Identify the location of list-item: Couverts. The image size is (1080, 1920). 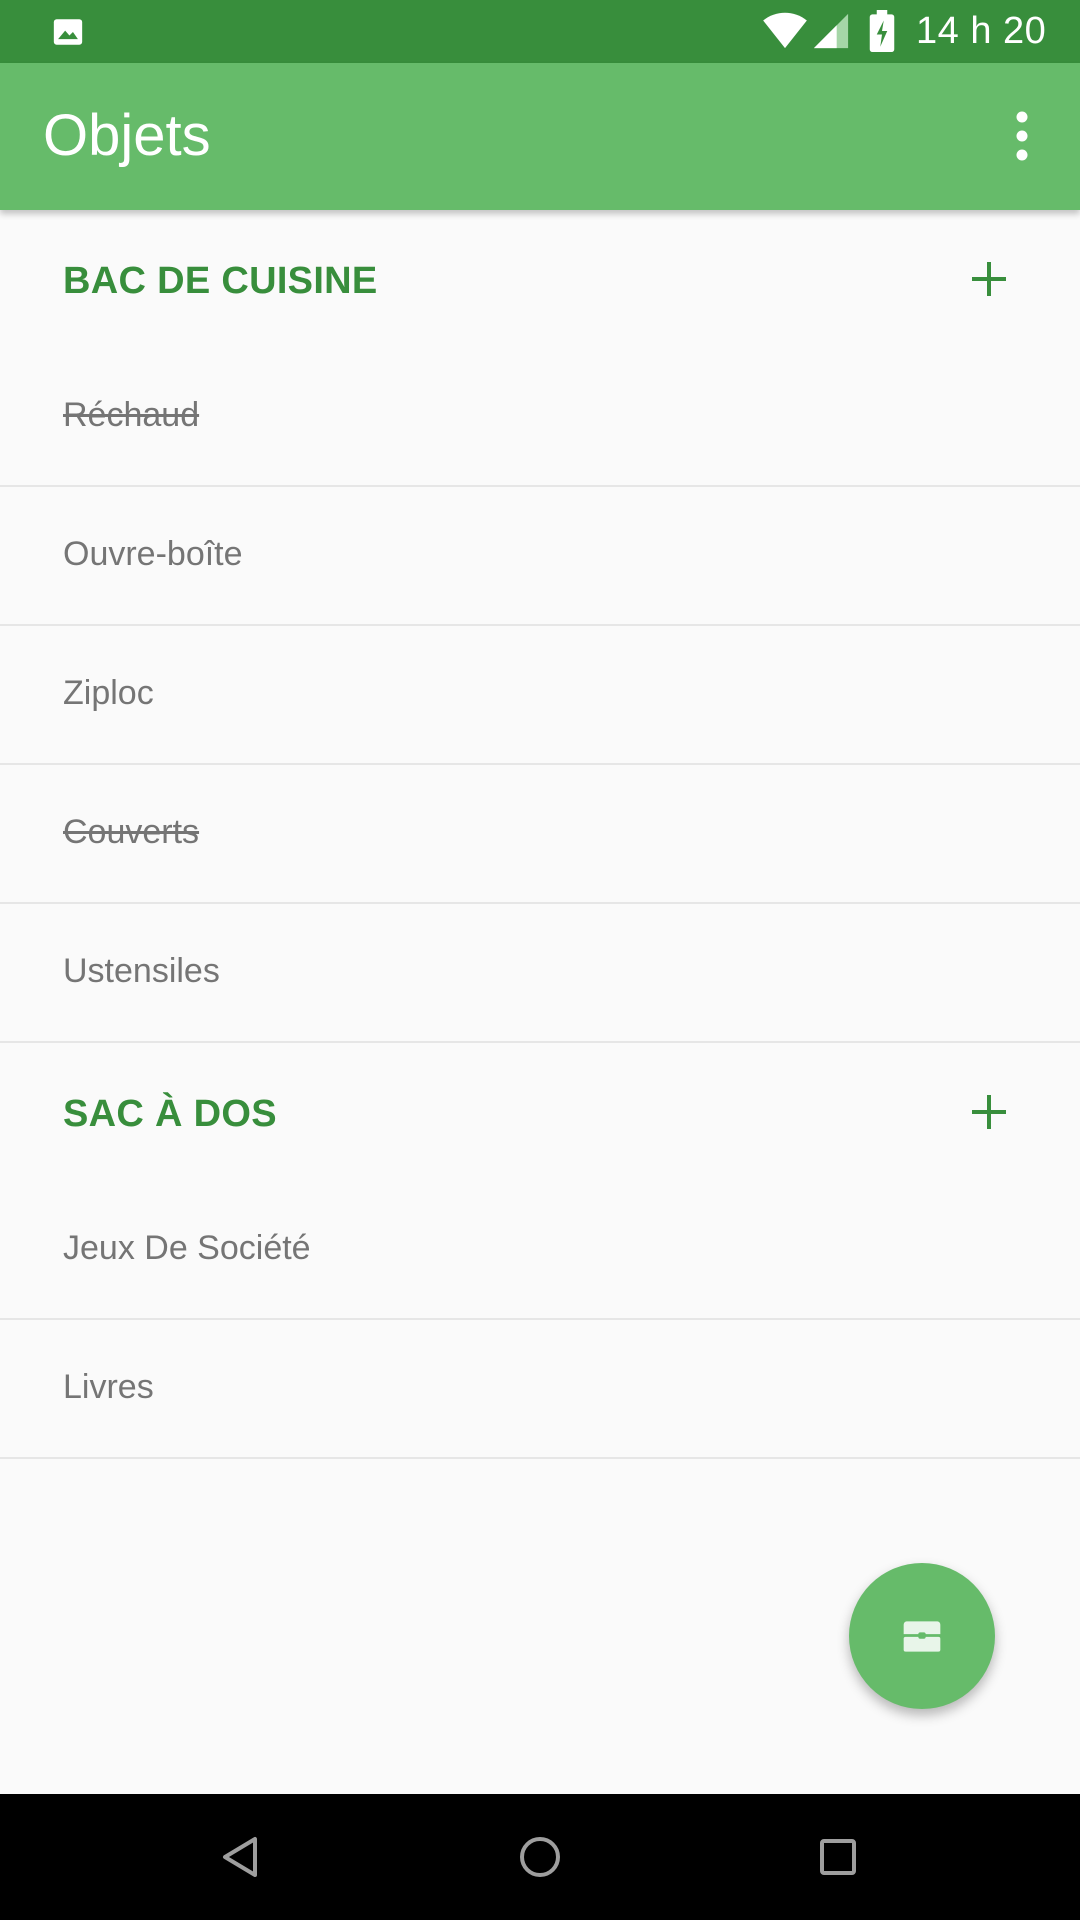
(540, 834).